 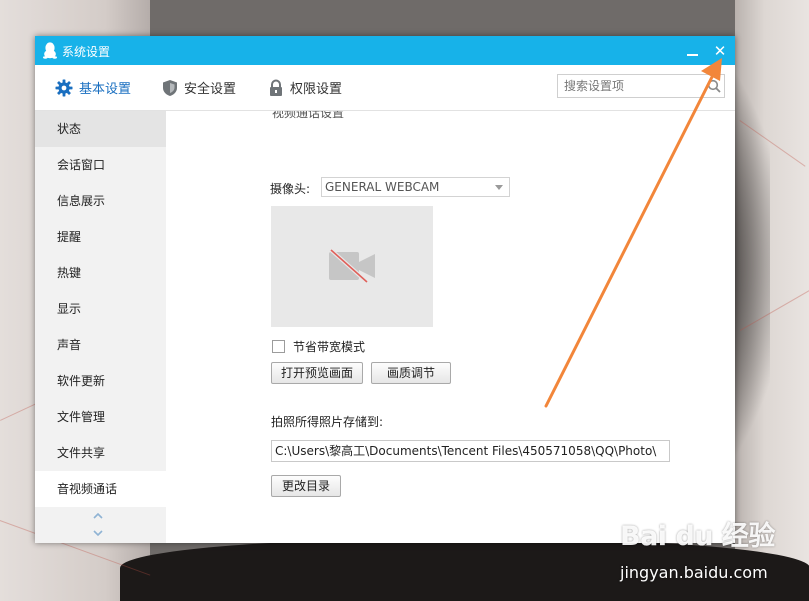 I want to click on chevron-down-icon, so click(x=98, y=533).